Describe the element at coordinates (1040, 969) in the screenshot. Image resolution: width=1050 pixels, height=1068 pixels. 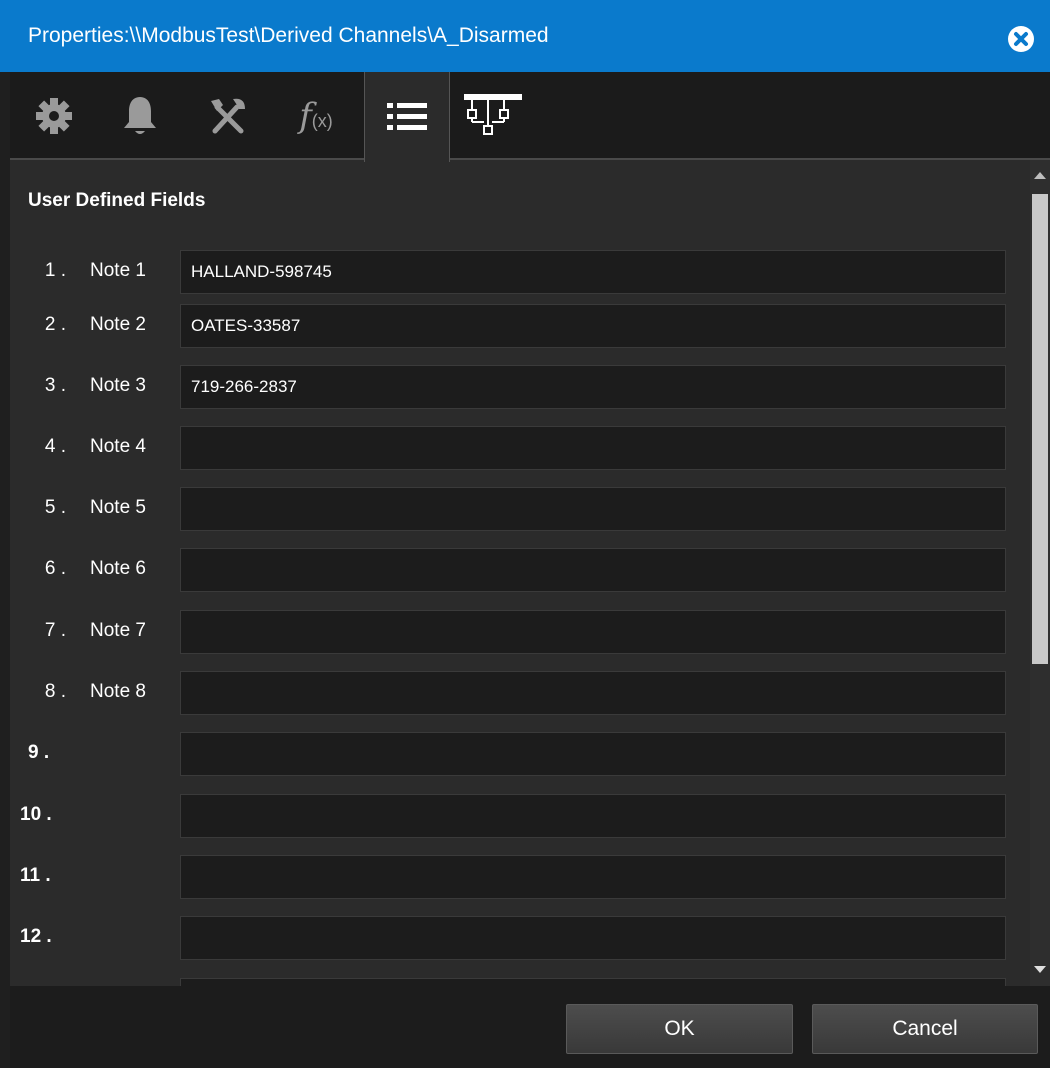
I see `scroll-down-arrow-icon` at that location.